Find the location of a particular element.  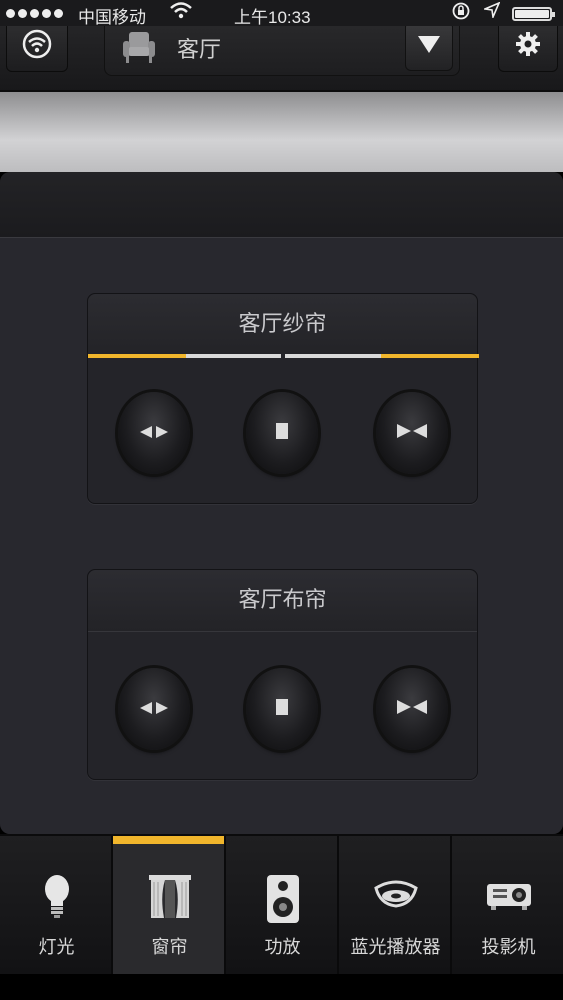

bottom-tab-bar: 灯光 窗帘 功放 蓝光播放器 投影机 is located at coordinates (281, 905).